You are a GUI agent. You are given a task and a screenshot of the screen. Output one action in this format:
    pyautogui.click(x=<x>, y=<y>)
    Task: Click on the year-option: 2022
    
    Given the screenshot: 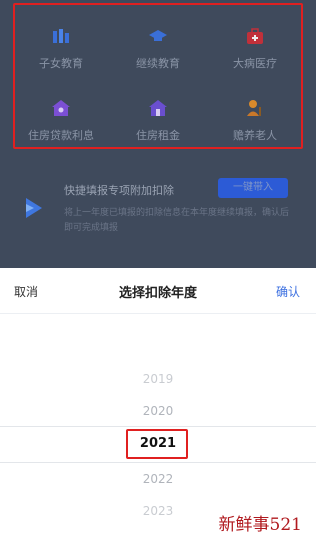 What is the action you would take?
    pyautogui.click(x=158, y=479)
    